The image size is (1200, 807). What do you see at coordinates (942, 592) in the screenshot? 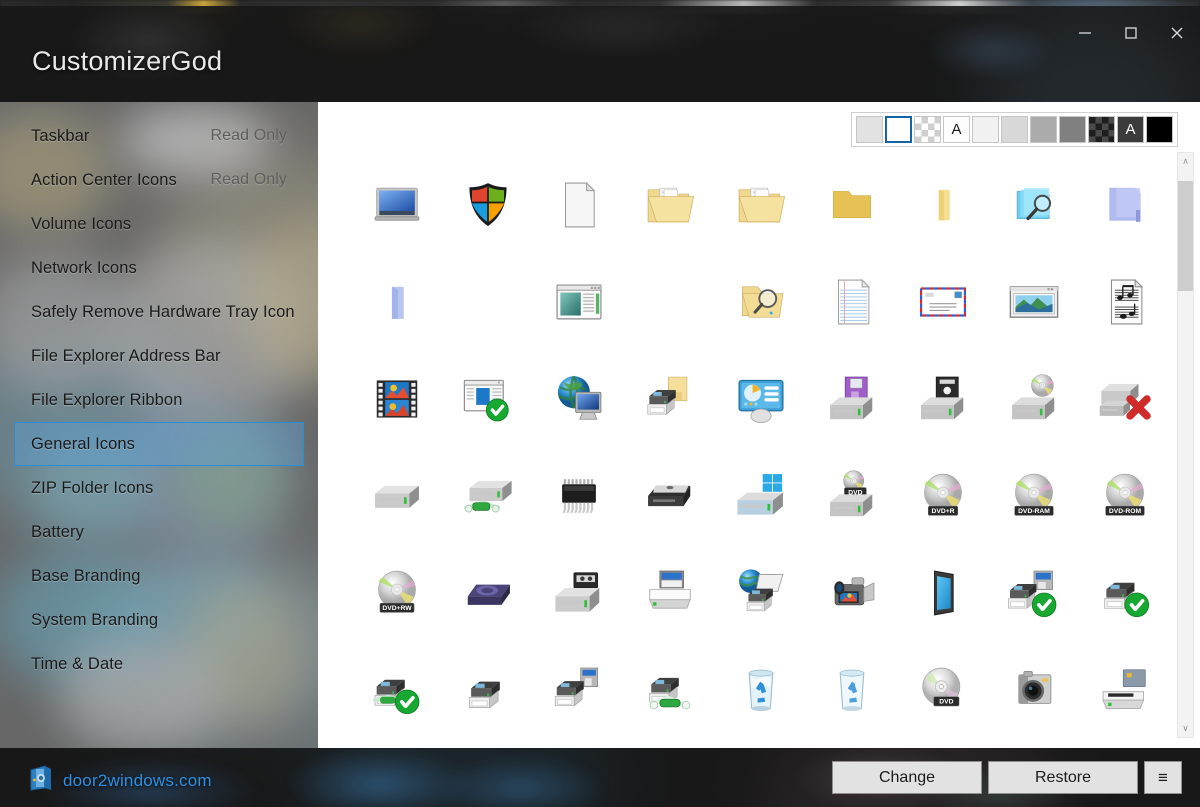
I see `smartphone-icon` at bounding box center [942, 592].